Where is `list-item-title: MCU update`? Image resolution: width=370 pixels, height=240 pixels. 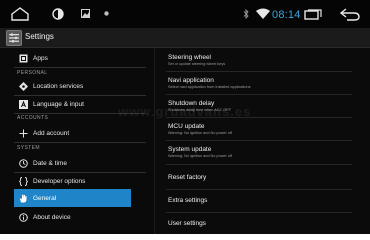 list-item-title: MCU update is located at coordinates (186, 126).